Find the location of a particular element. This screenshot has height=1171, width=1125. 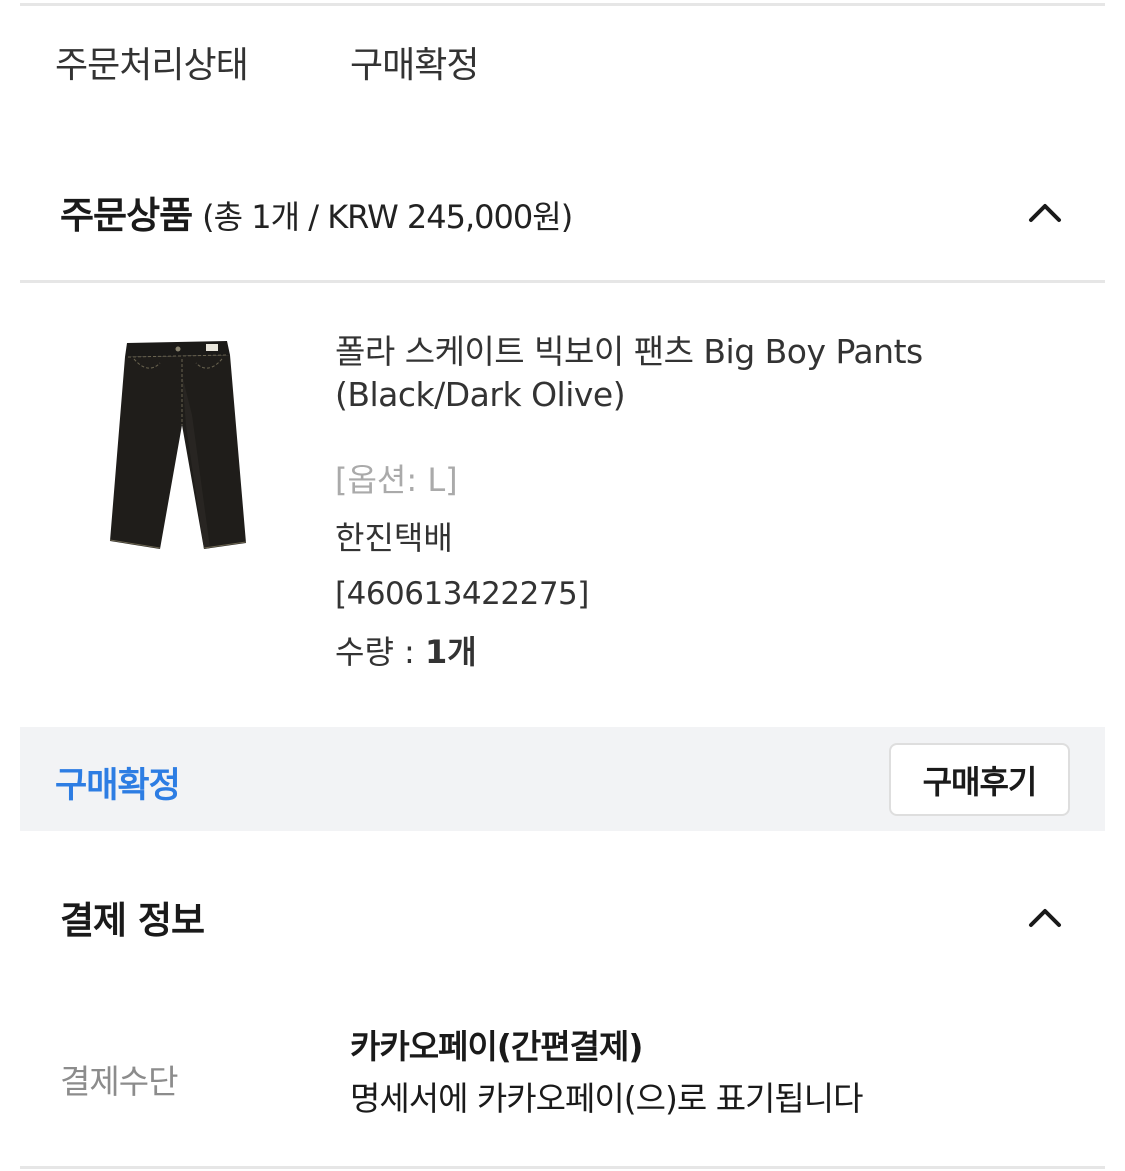

order-status-row: 주문처리상태 구매확정 is located at coordinates (267, 62).